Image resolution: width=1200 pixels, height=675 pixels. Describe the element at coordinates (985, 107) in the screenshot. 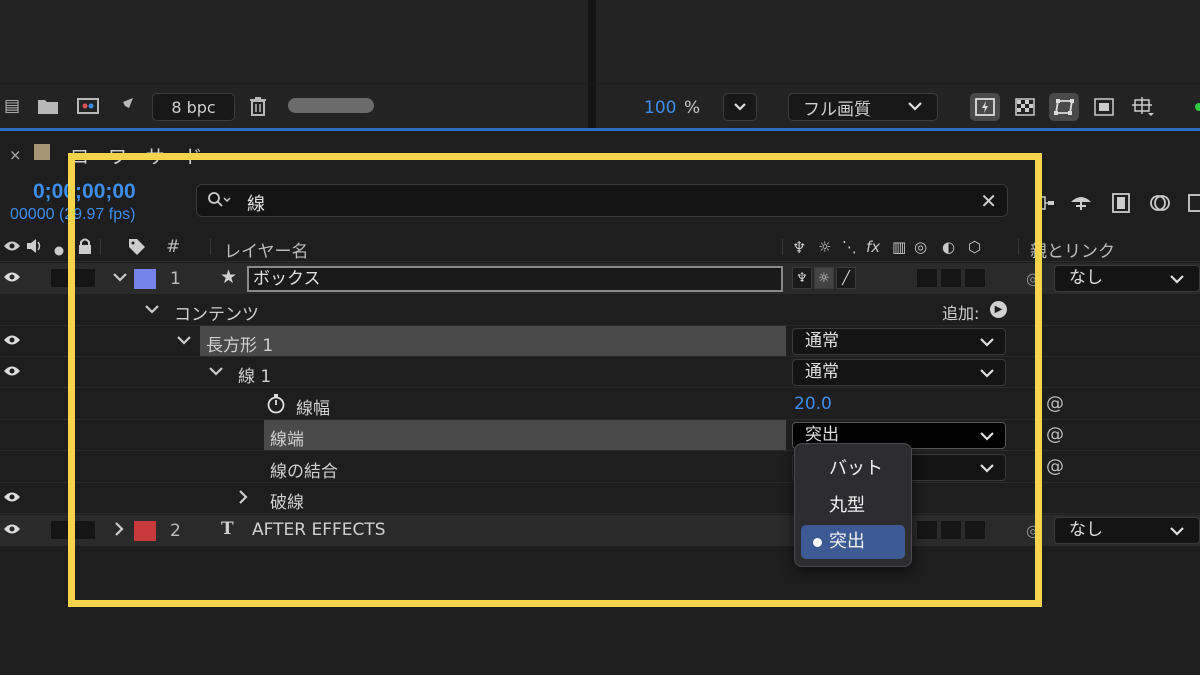

I see `fast-previews-button` at that location.